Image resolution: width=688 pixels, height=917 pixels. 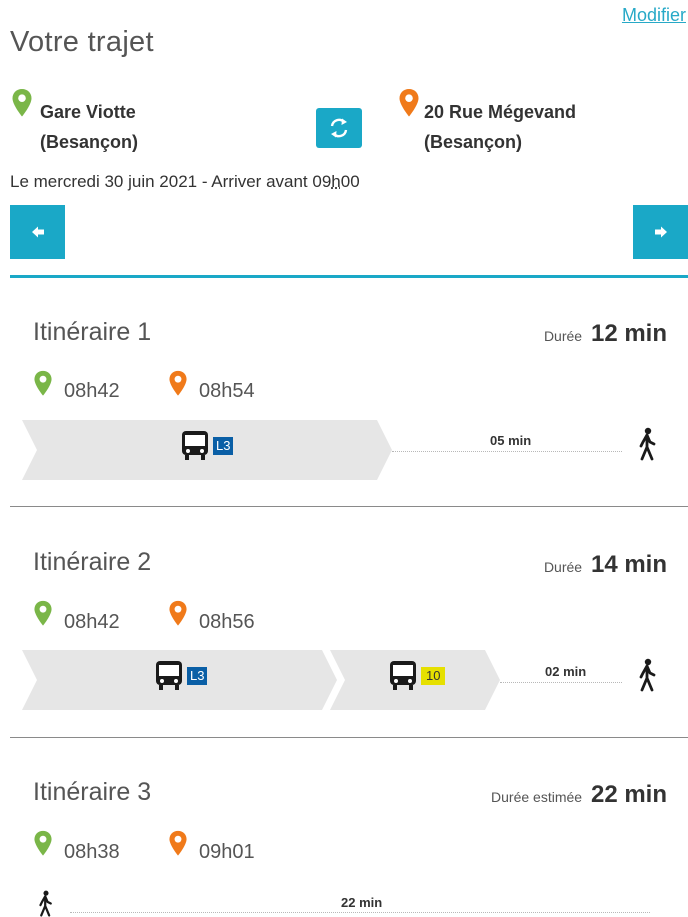 What do you see at coordinates (628, 794) in the screenshot?
I see `duration-value: 22 min` at bounding box center [628, 794].